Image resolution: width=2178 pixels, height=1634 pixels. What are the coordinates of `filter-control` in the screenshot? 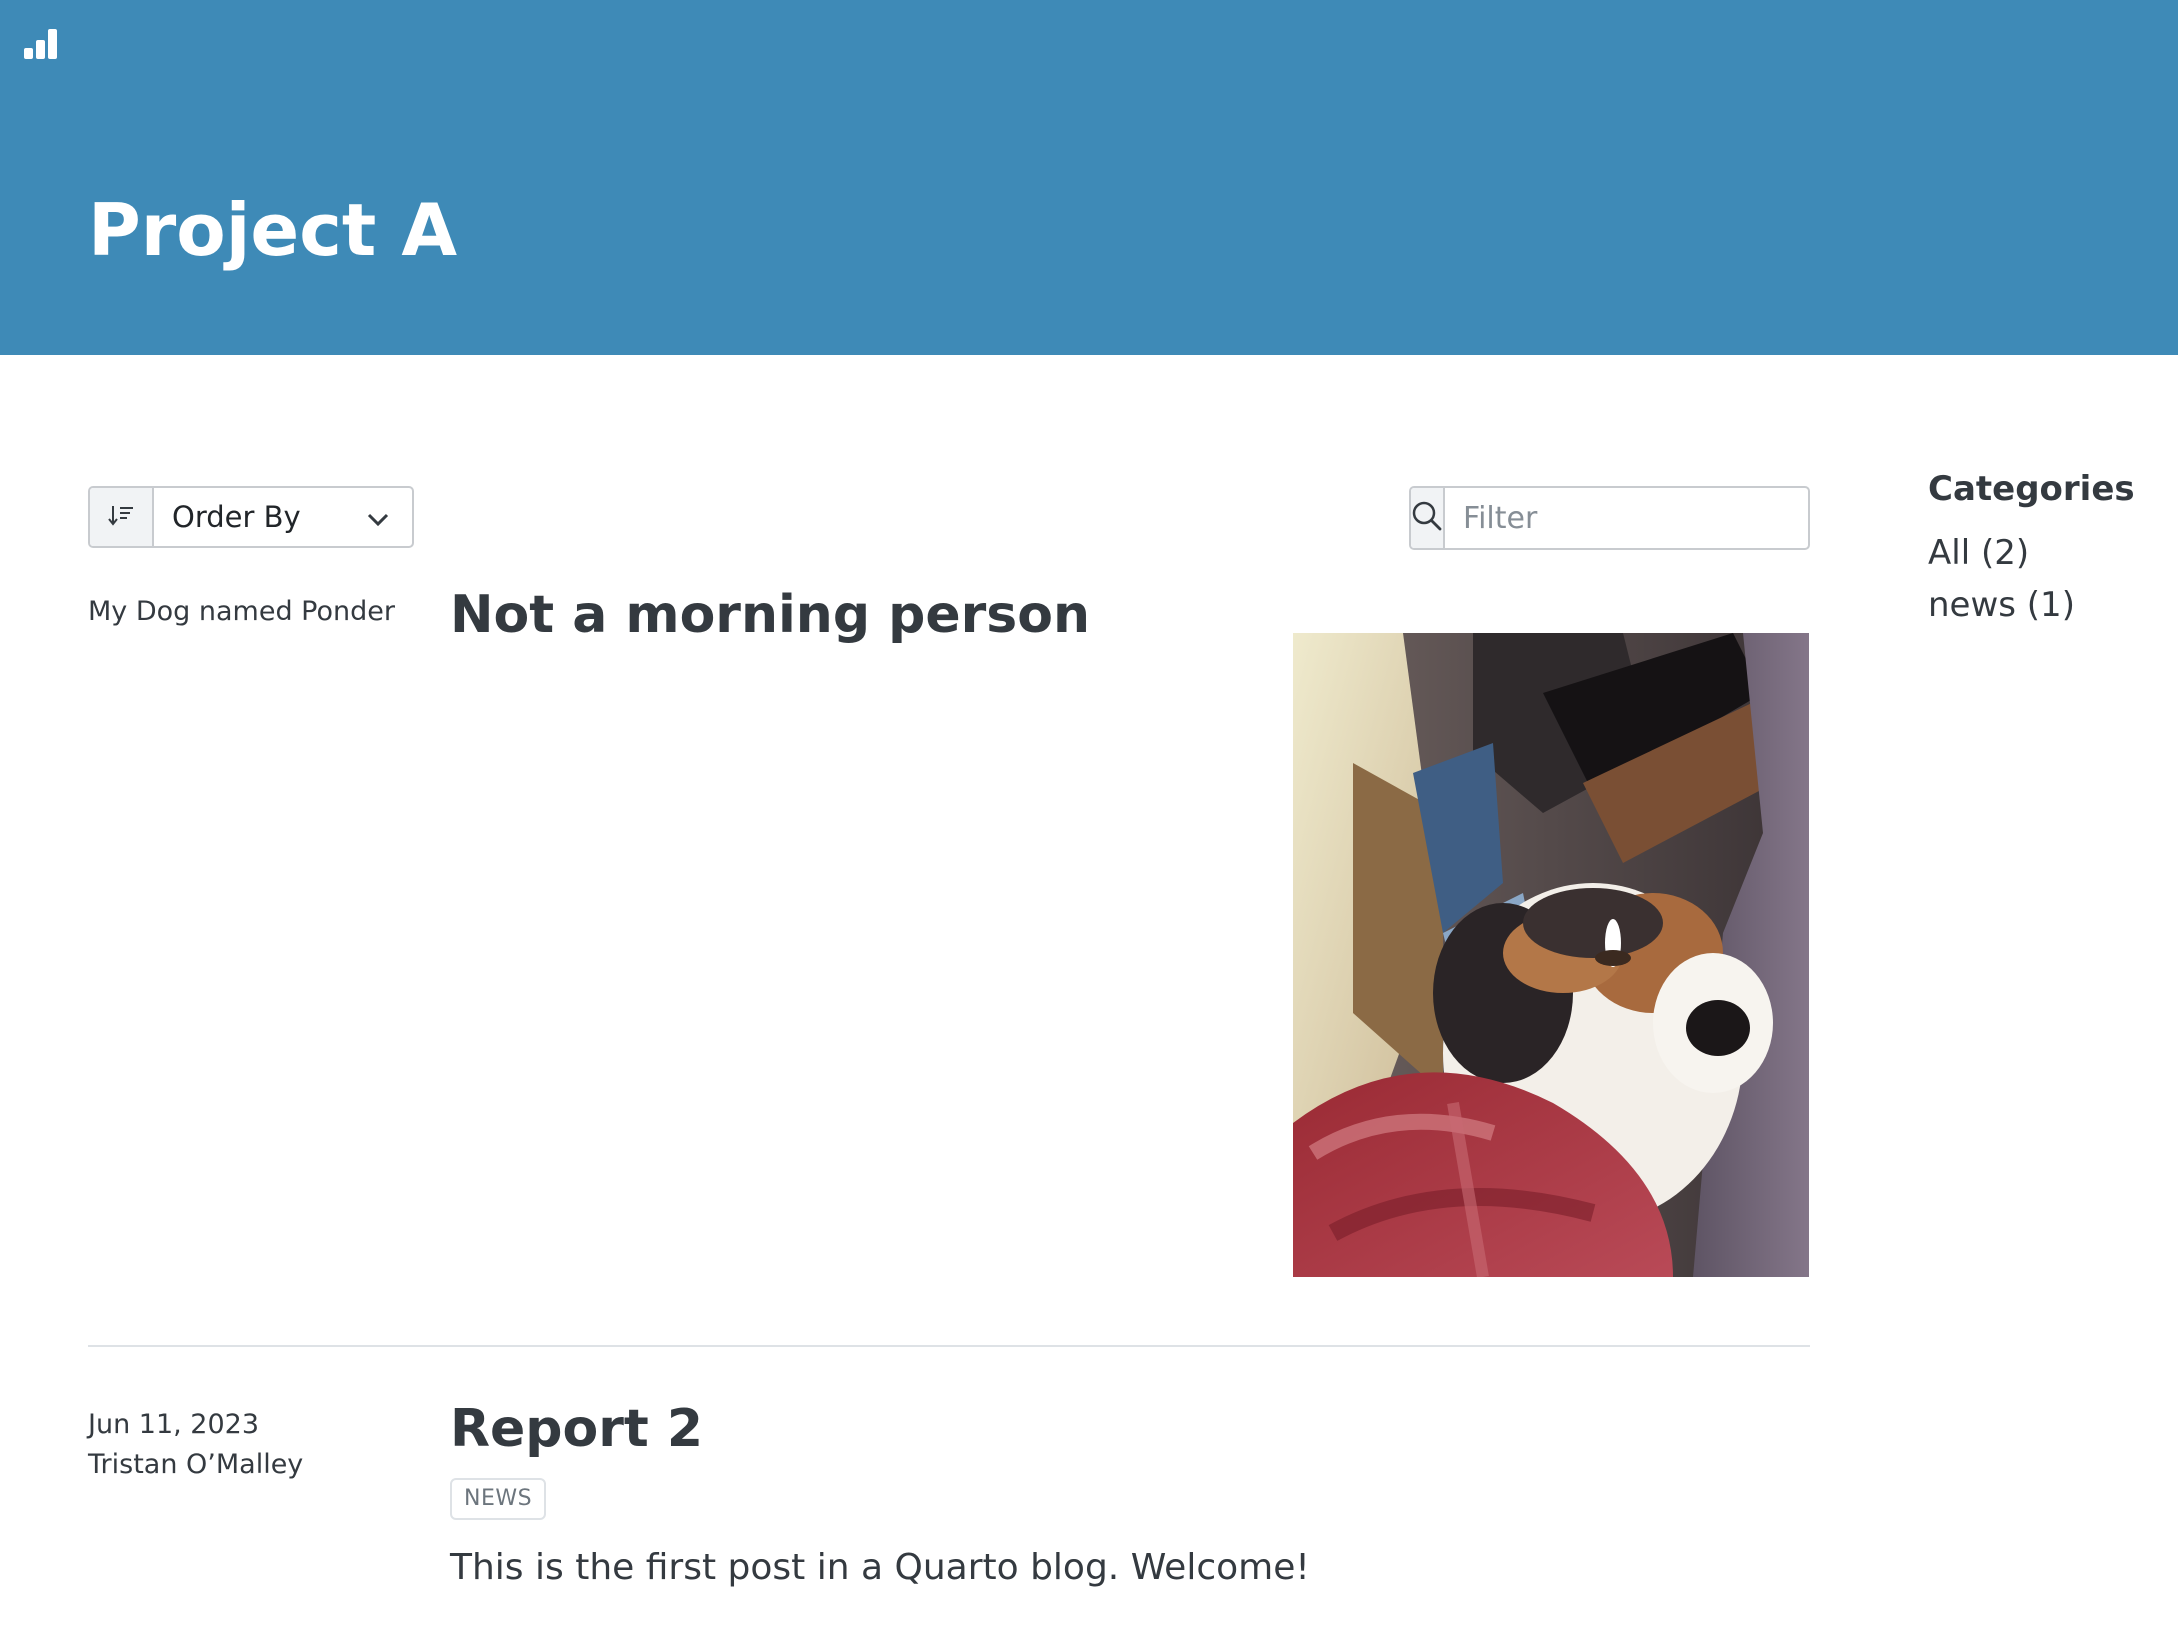 It's located at (1609, 518).